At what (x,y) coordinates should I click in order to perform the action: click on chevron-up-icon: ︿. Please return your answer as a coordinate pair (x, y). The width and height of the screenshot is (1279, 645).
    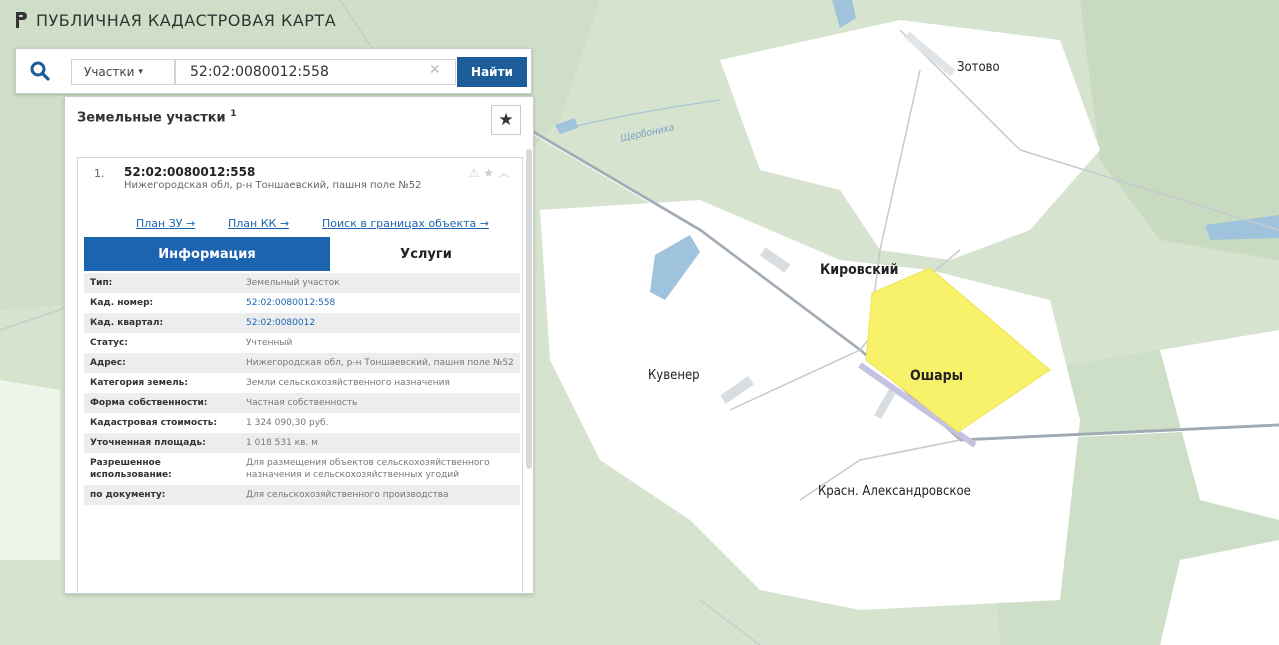
    Looking at the image, I should click on (506, 173).